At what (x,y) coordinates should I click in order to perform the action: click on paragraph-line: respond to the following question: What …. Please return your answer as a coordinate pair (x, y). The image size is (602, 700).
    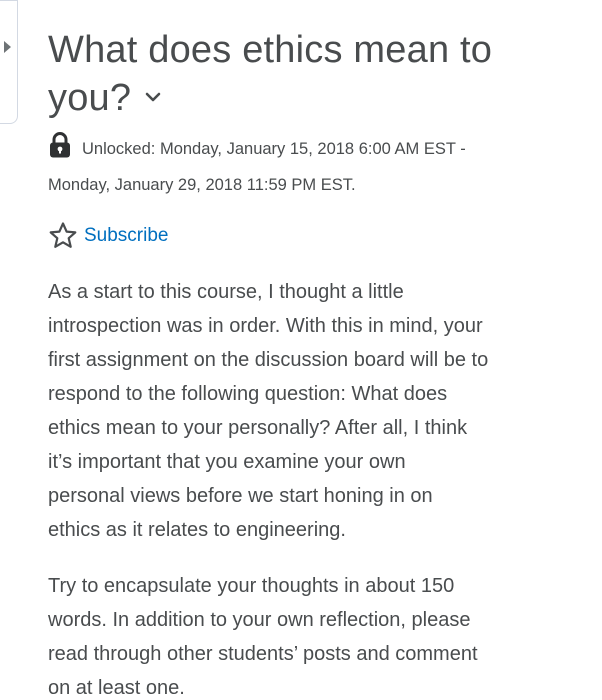
    Looking at the image, I should click on (248, 393).